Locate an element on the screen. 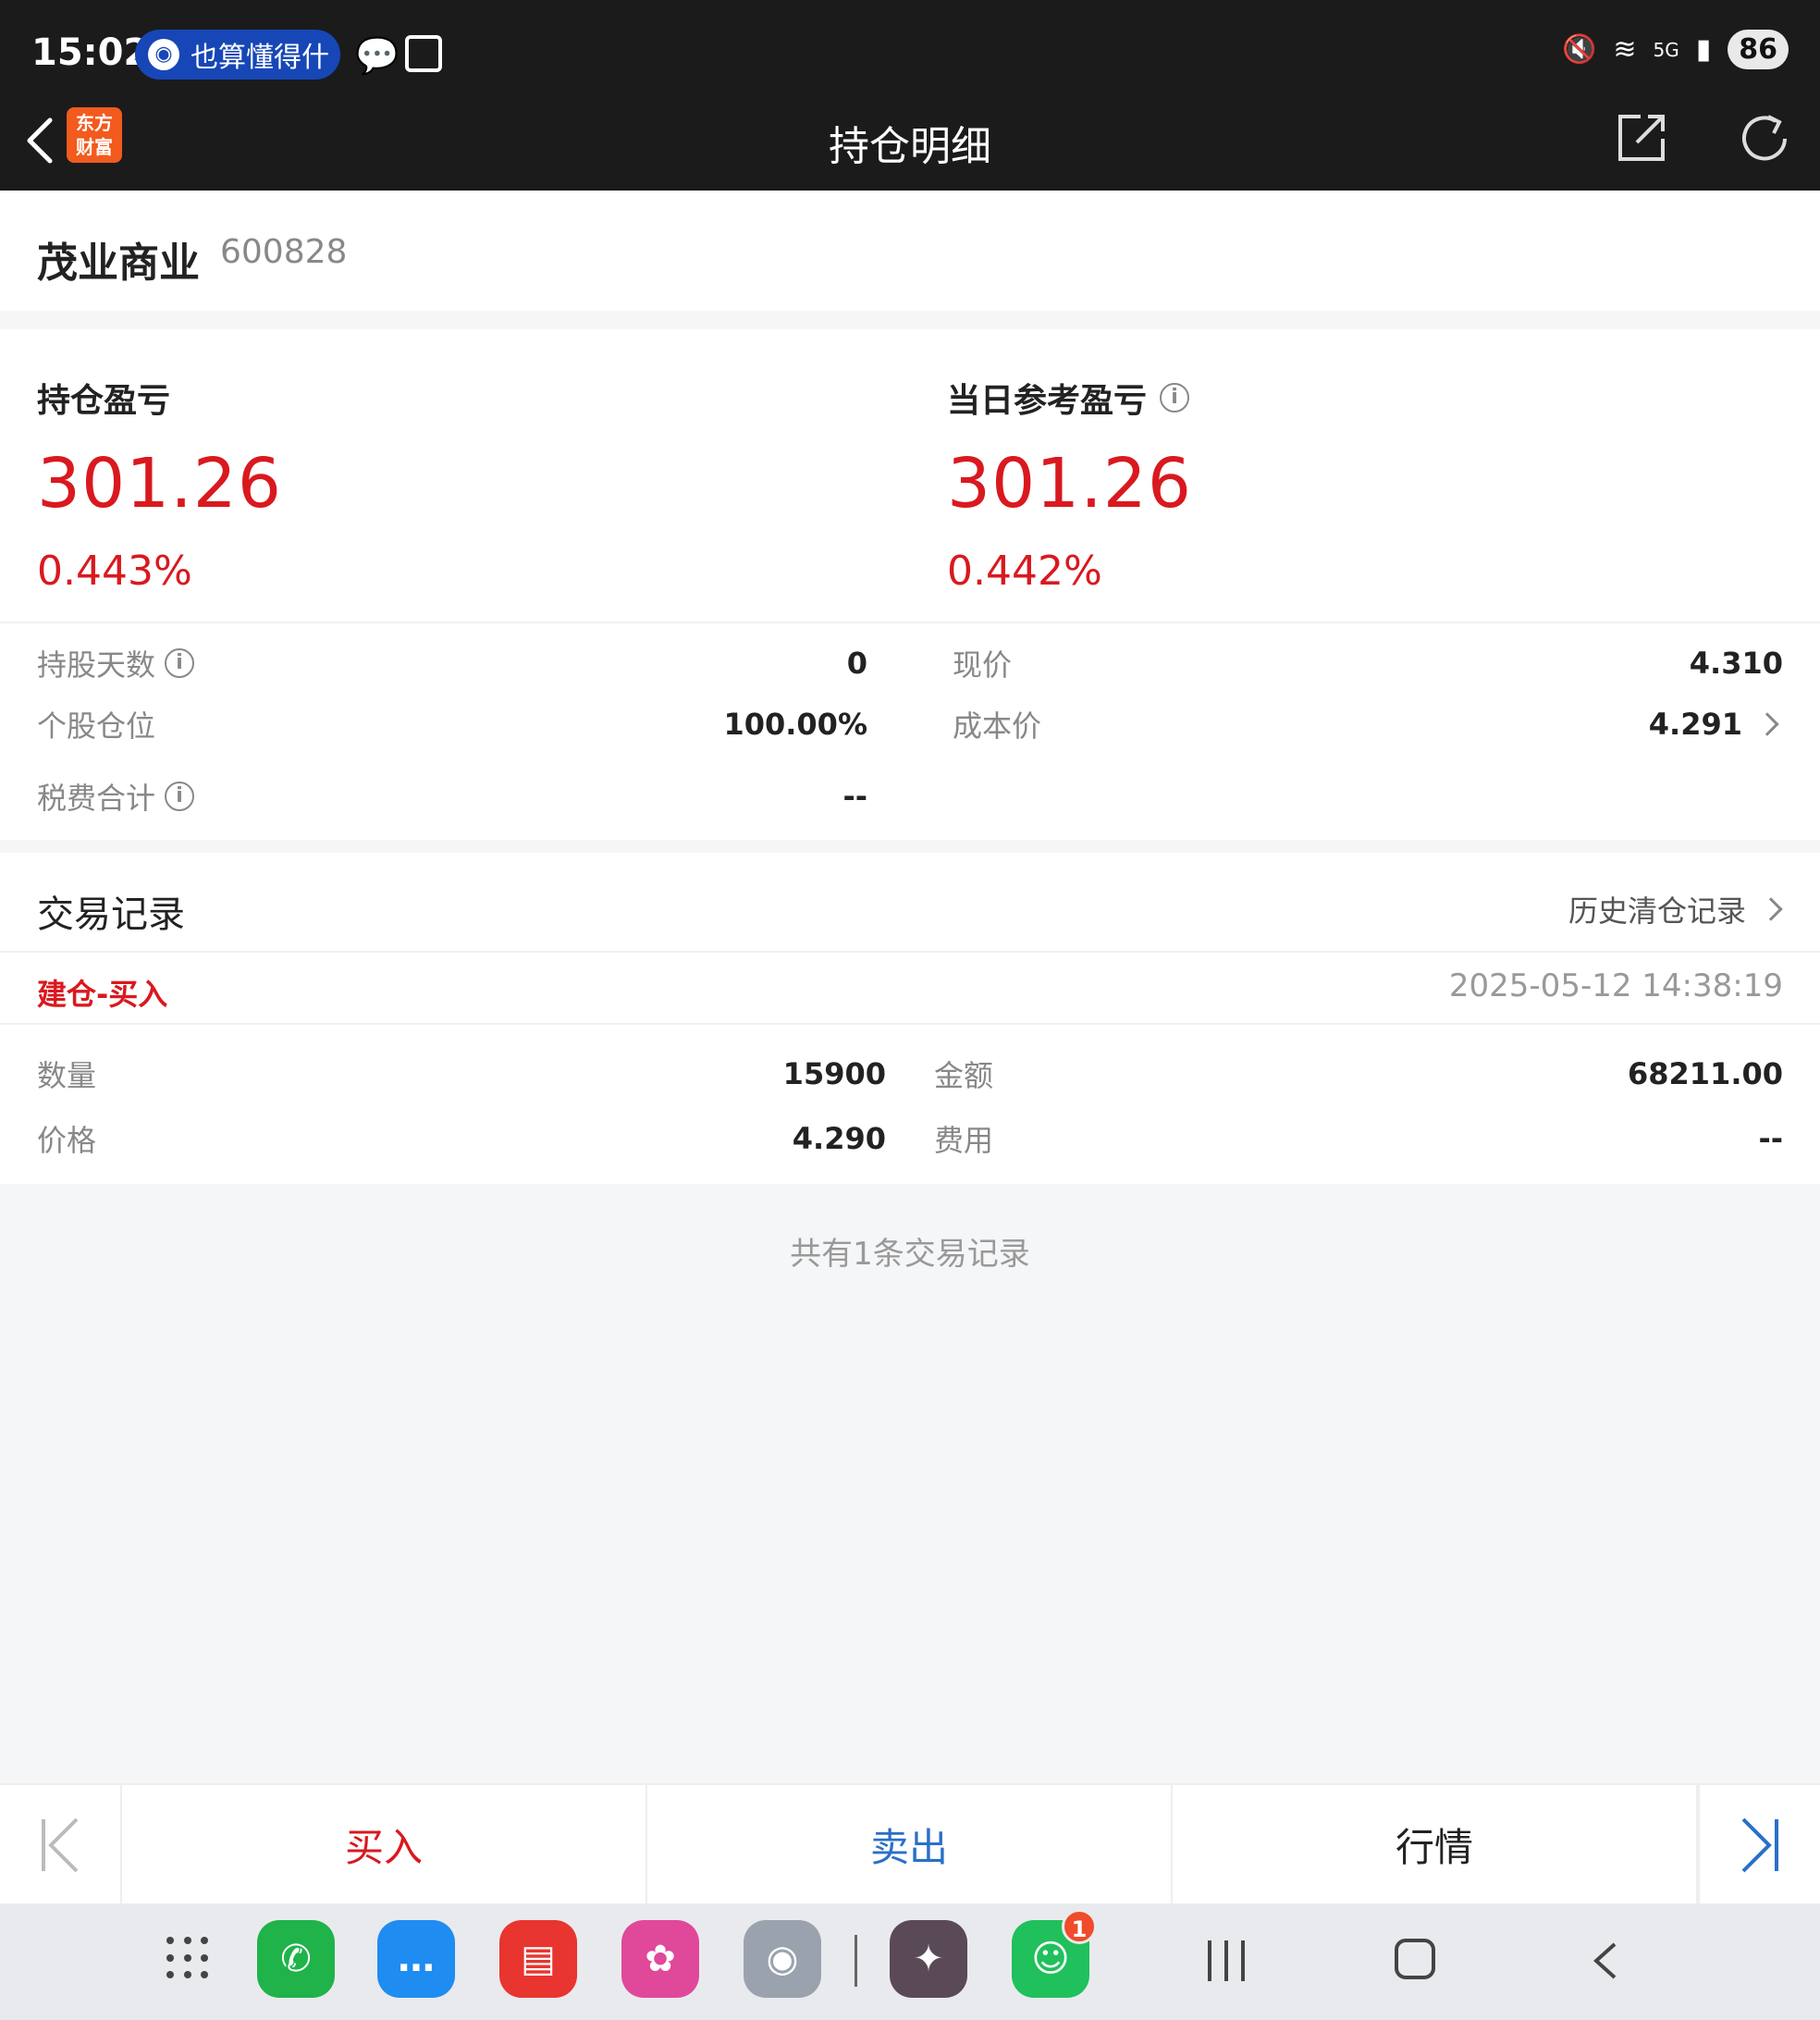  daily-pnl-percent: 0.442% is located at coordinates (1024, 571).